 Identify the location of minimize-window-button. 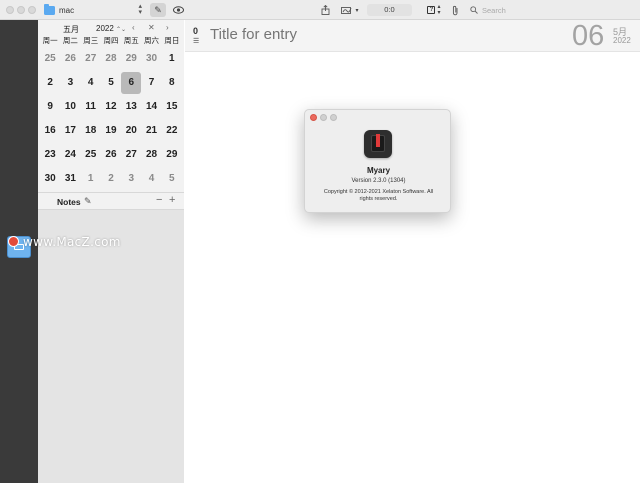
(21, 10).